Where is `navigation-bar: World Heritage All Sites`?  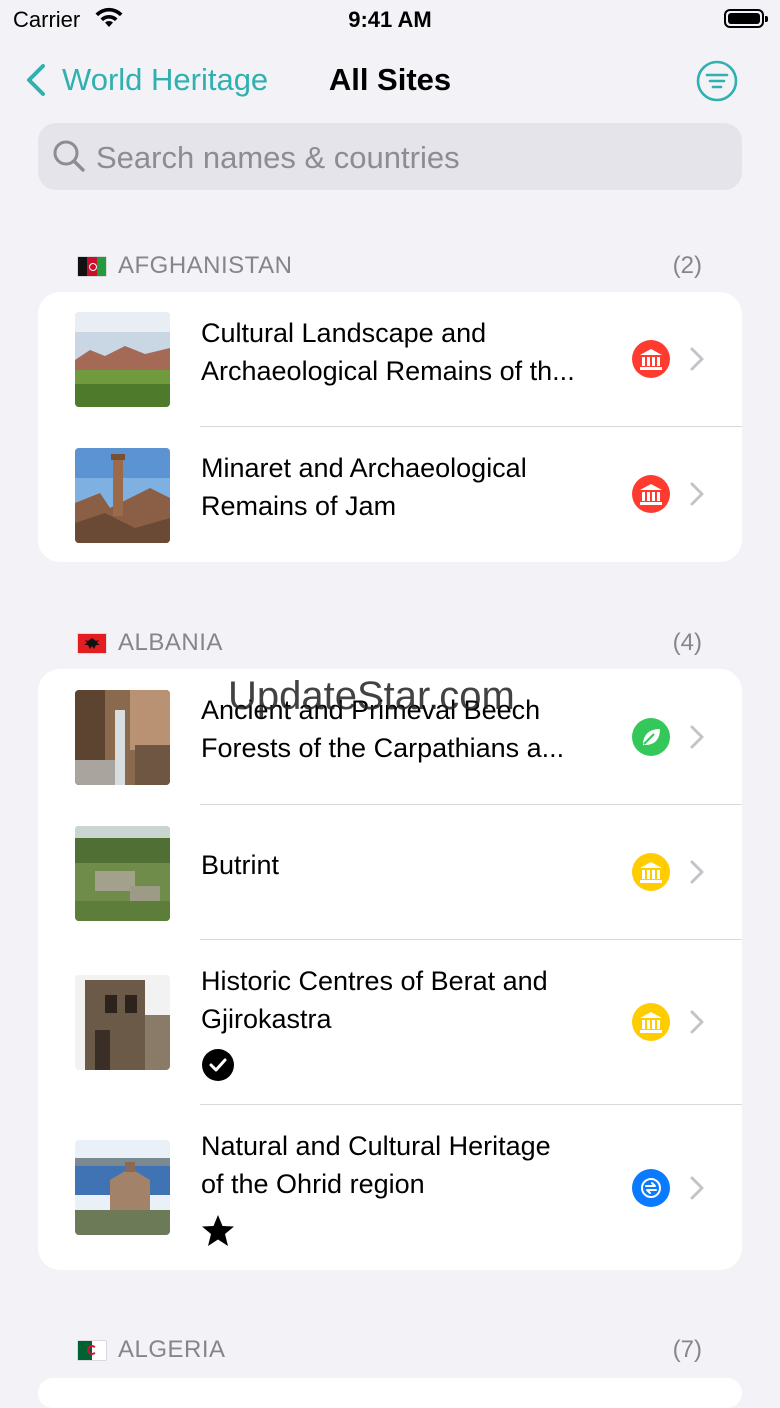
navigation-bar: World Heritage All Sites is located at coordinates (390, 80).